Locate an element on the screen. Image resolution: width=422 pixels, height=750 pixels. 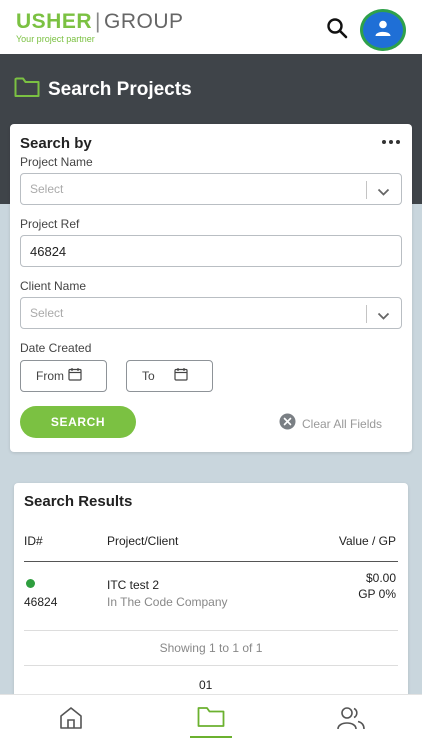
date-from-button: From is located at coordinates (63, 376).